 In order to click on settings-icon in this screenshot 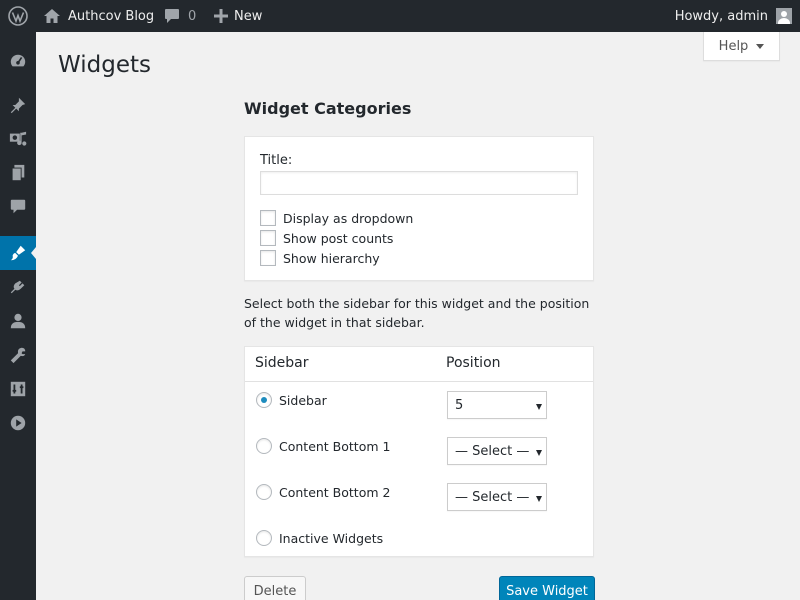, I will do `click(18, 389)`.